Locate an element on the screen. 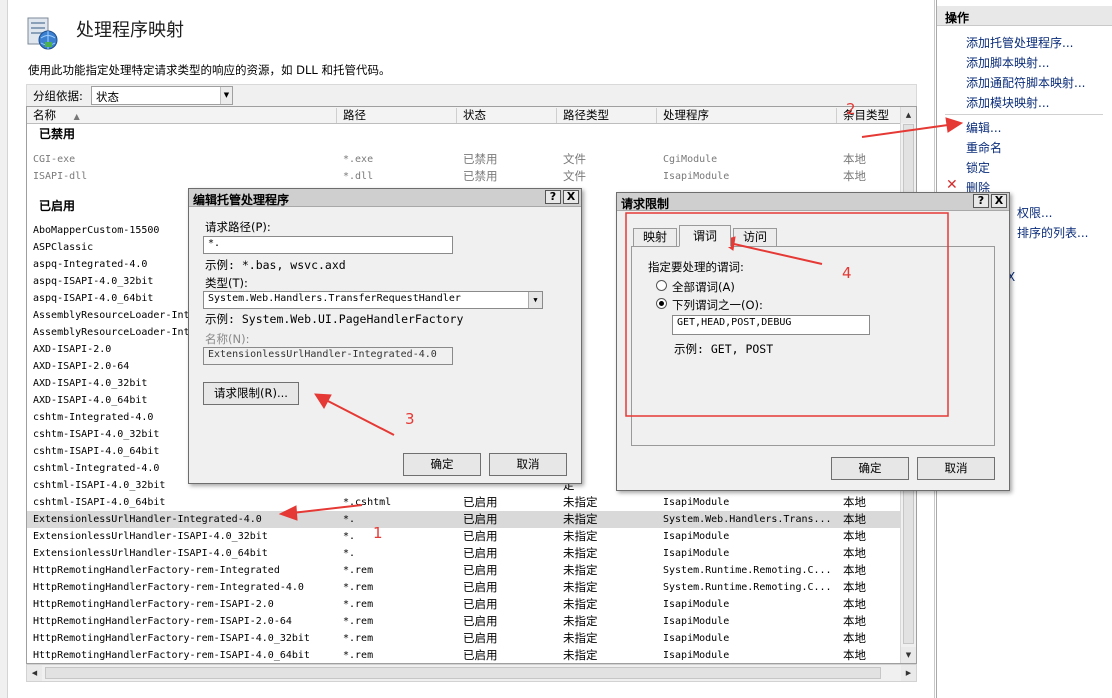 Image resolution: width=1112 pixels, height=698 pixels. annotation-number-1: 1 is located at coordinates (378, 533).